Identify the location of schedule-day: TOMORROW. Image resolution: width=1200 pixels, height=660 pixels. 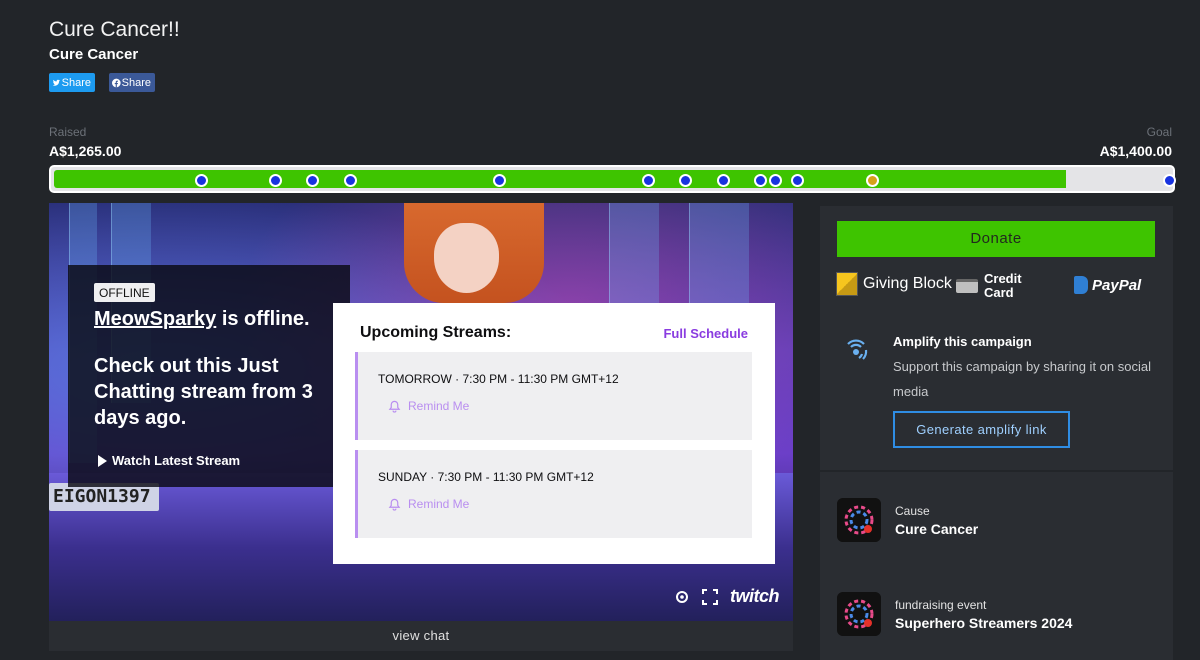
(415, 379).